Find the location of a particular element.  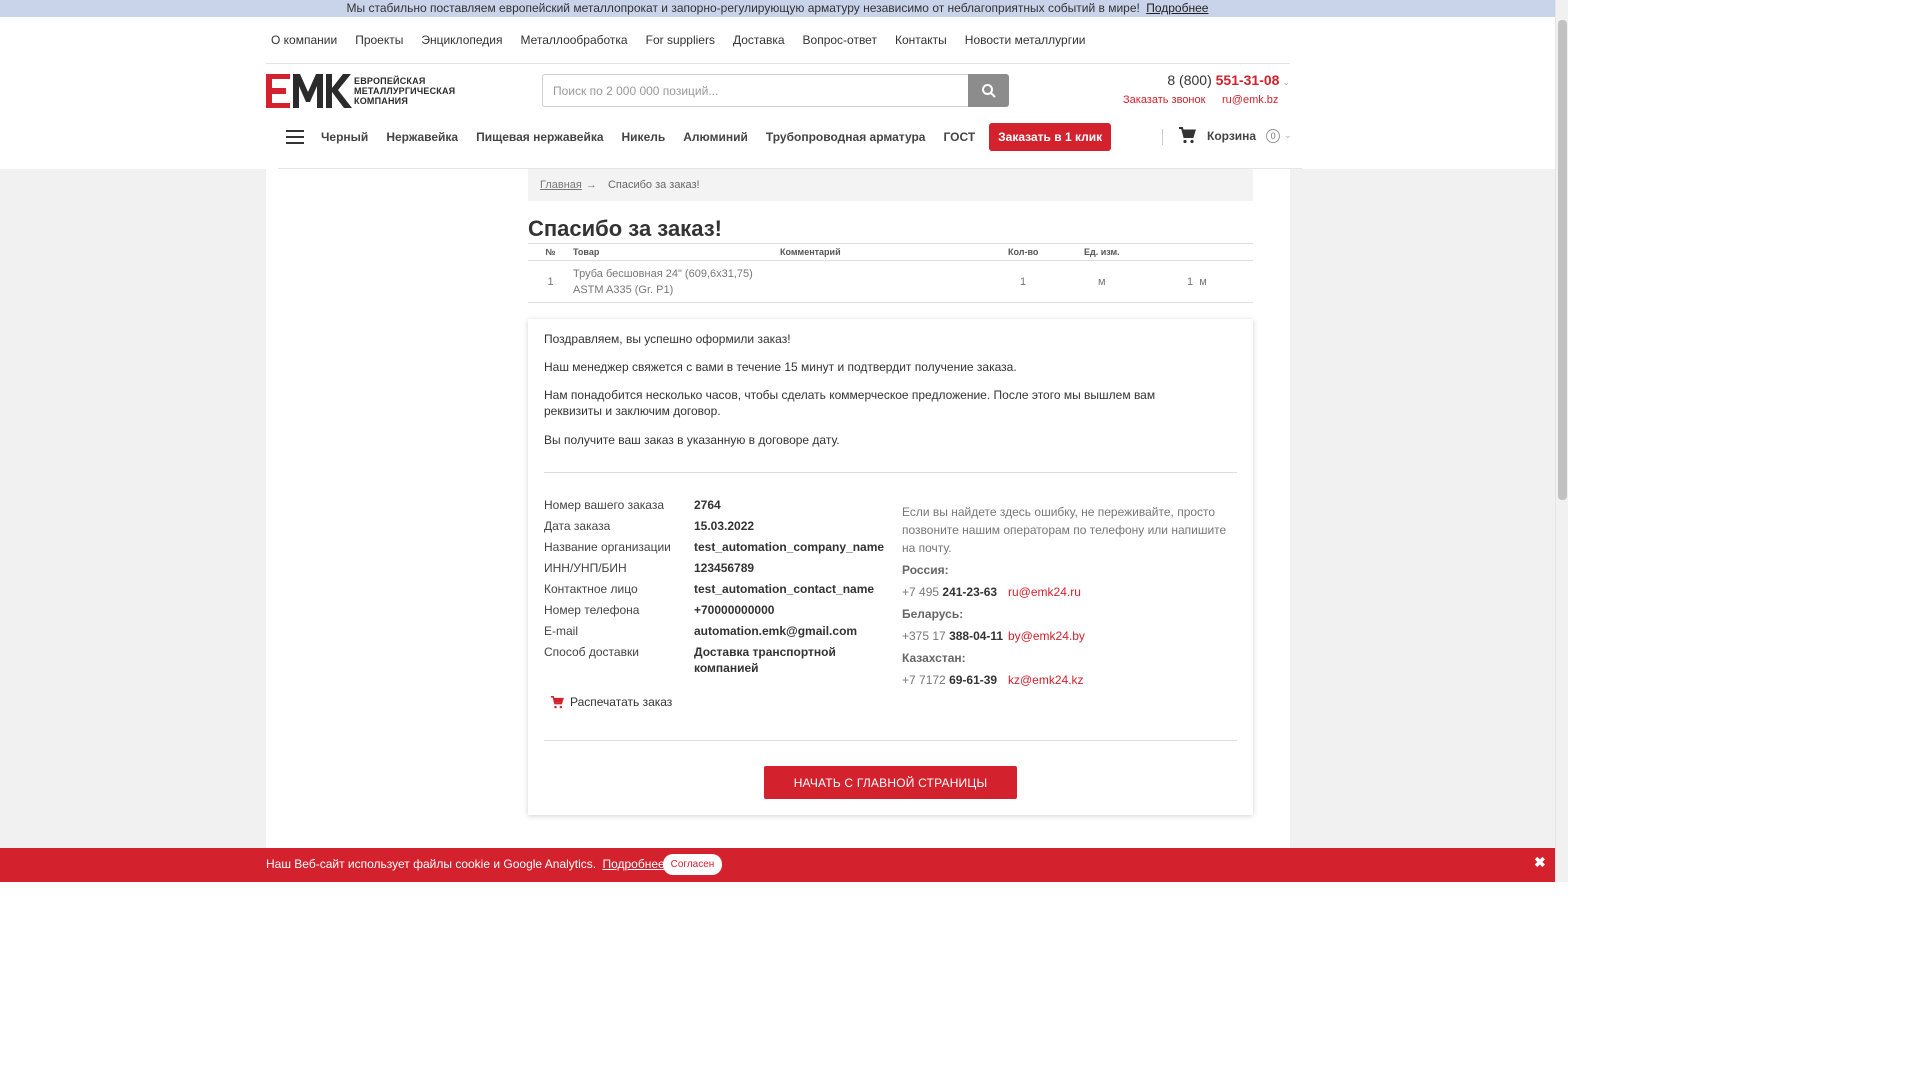

emk-logo-mark is located at coordinates (309, 91).